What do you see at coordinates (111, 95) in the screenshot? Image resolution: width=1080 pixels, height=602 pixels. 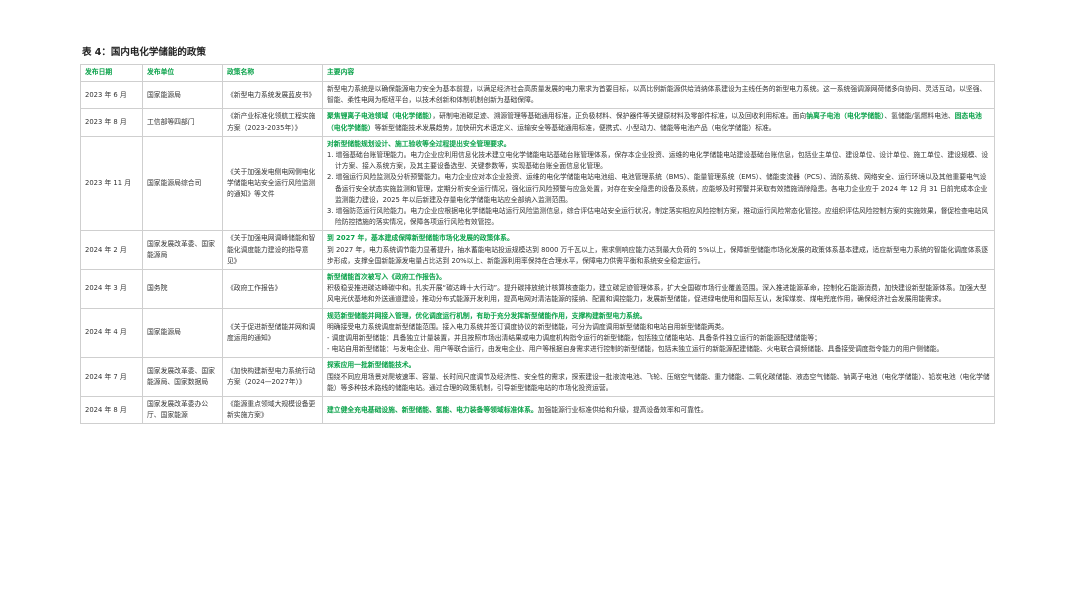 I see `cell-date: 2023 年 6 月` at bounding box center [111, 95].